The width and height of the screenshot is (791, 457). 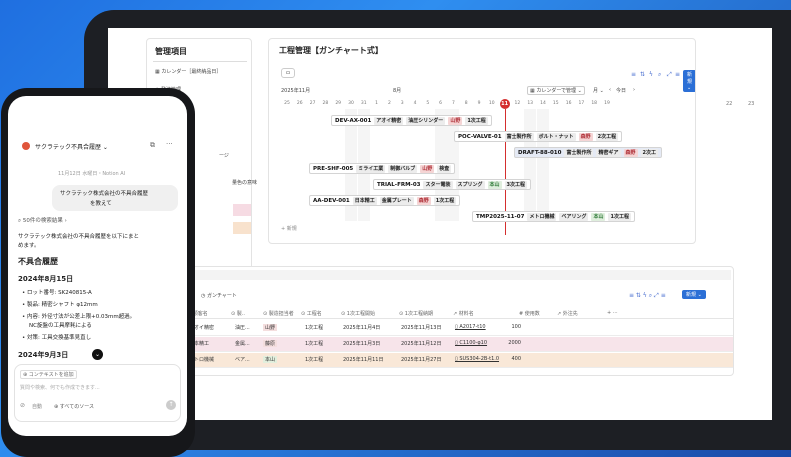 What do you see at coordinates (608, 153) in the screenshot?
I see `bar-tag: 精密ギア` at bounding box center [608, 153].